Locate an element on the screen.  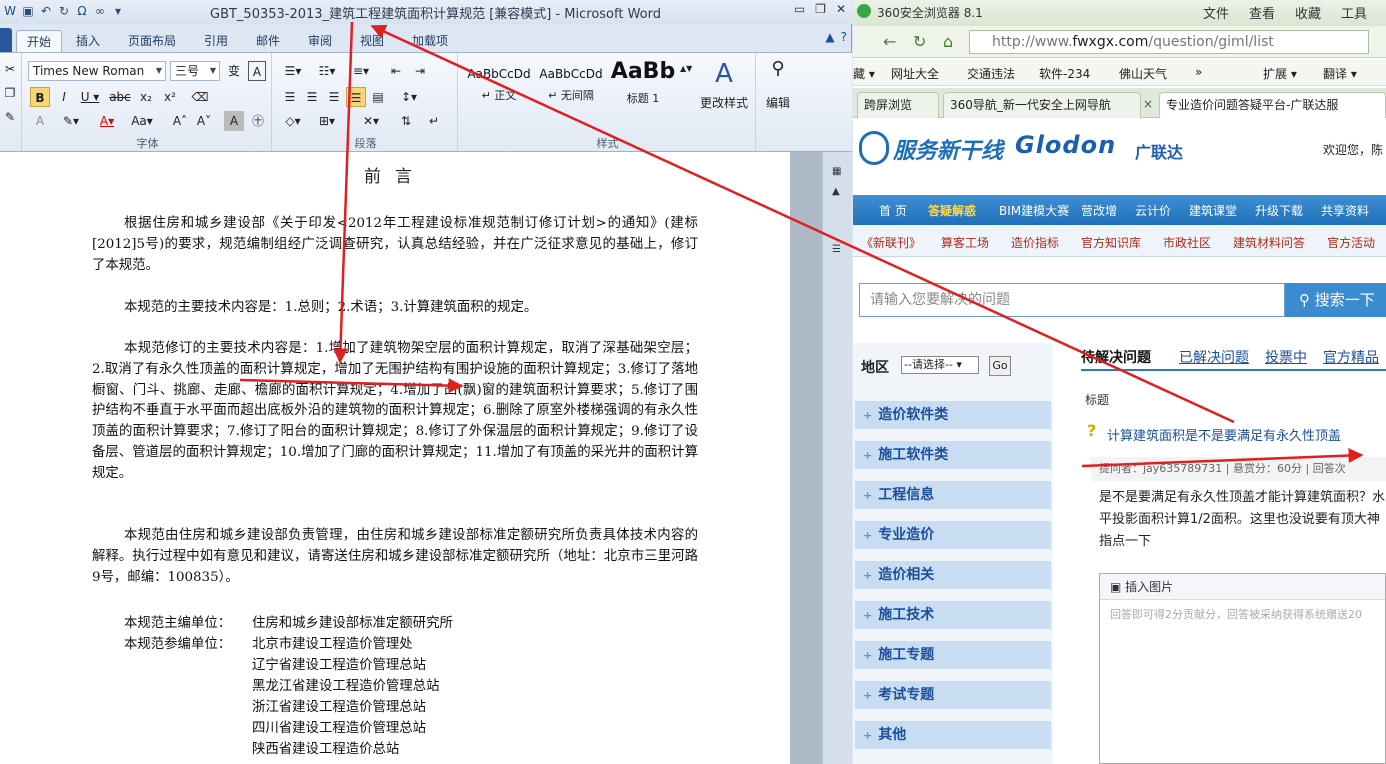
fav-item: 佛山天气 is located at coordinates (1143, 73).